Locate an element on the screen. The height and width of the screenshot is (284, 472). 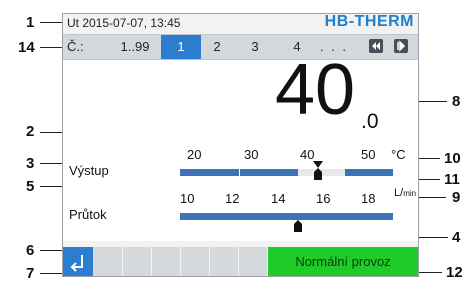
back-button is located at coordinates (78, 261).